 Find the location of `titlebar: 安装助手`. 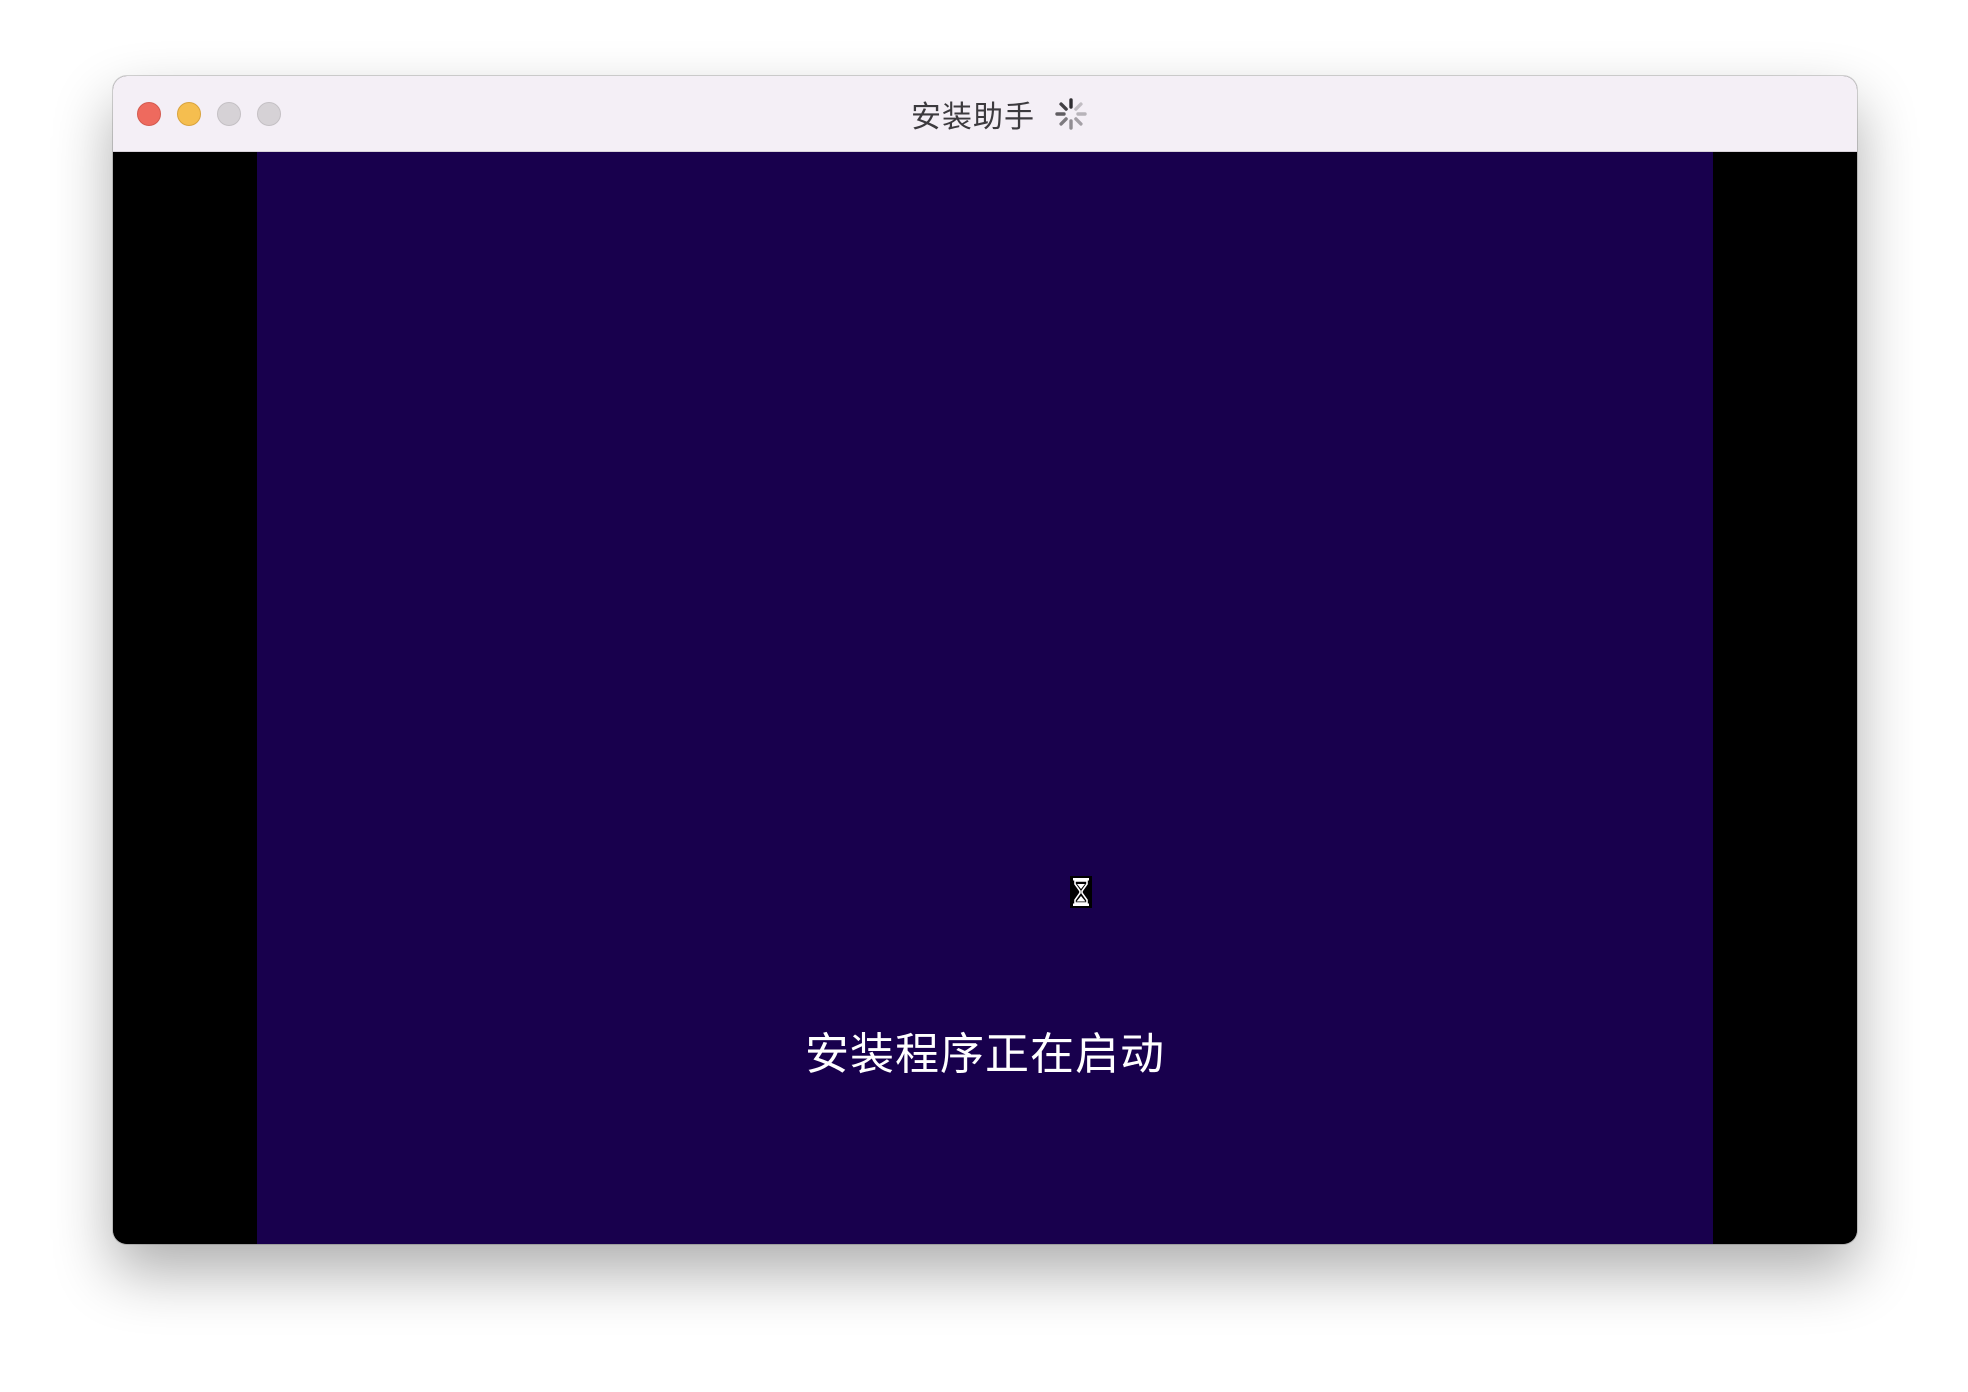

titlebar: 安装助手 is located at coordinates (985, 114).